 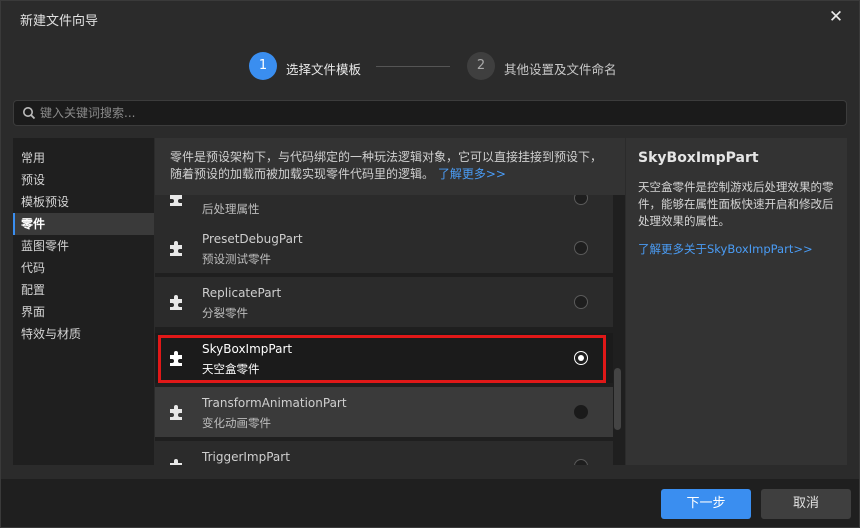 I want to click on step-1-circle: 1, so click(x=263, y=66).